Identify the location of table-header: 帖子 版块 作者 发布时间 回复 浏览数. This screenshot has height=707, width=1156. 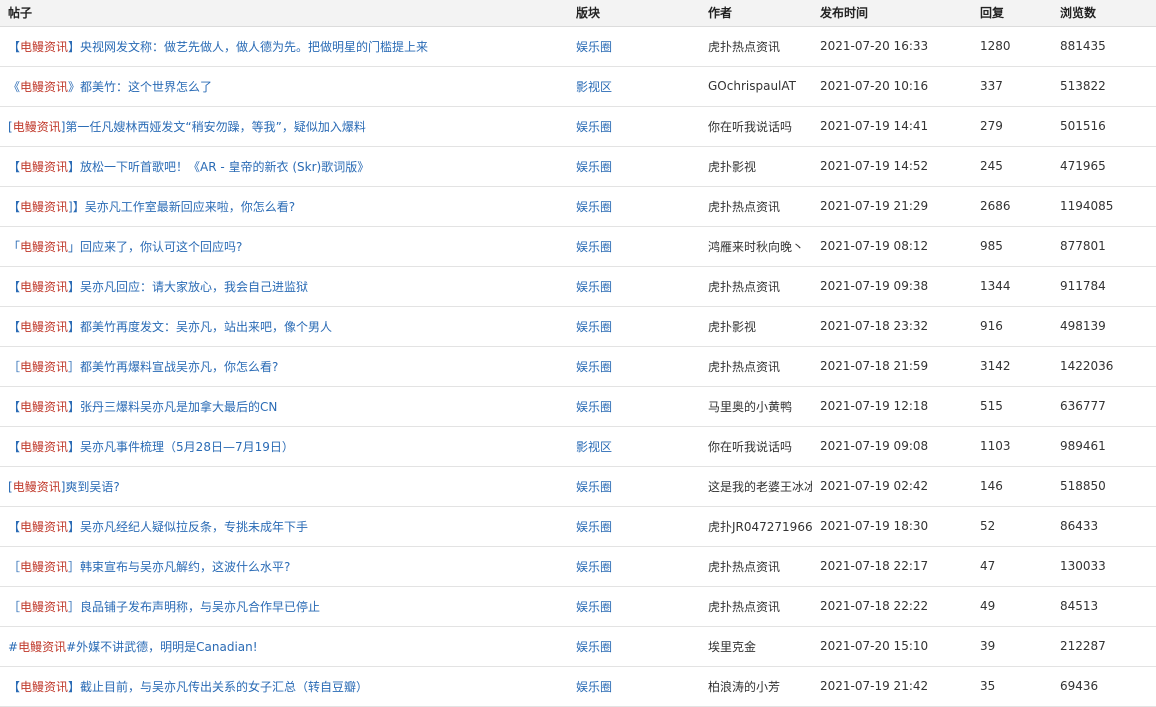
(578, 13).